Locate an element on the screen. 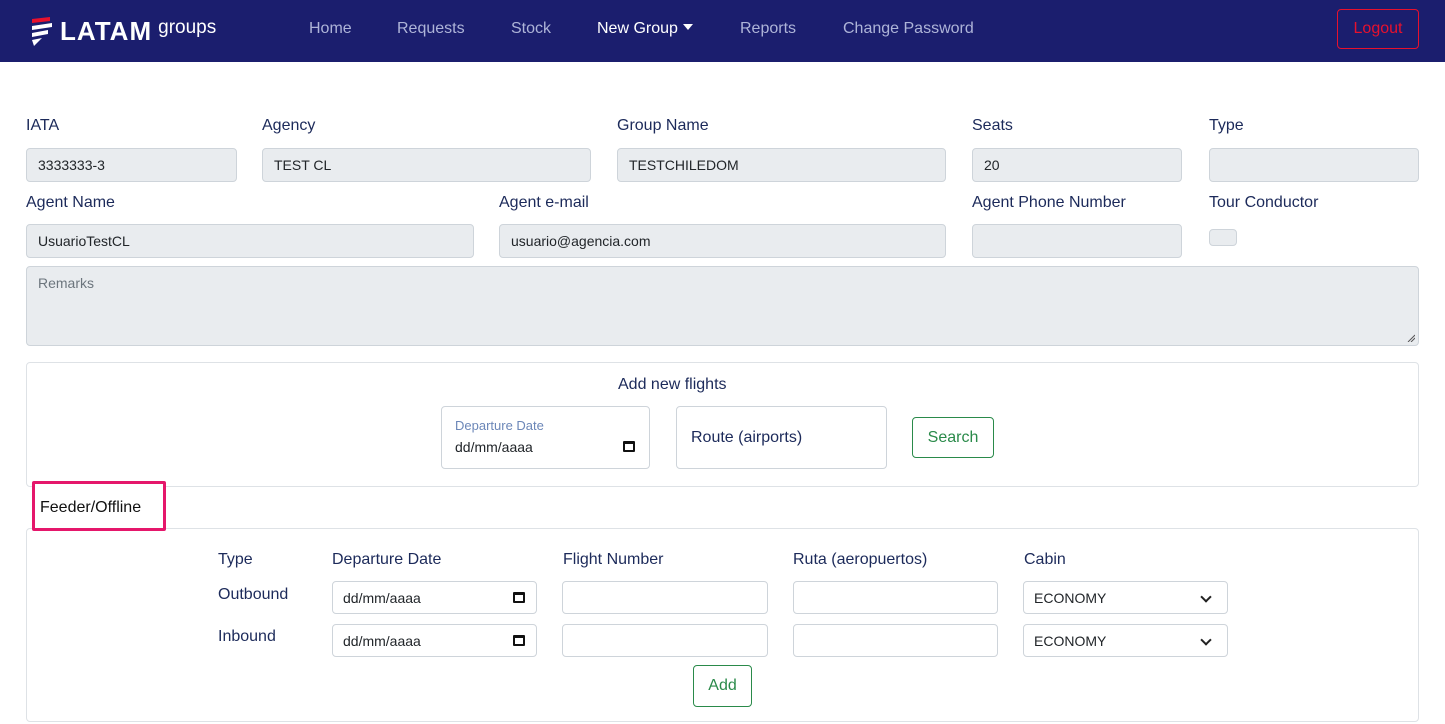 The height and width of the screenshot is (724, 1445). col-flight-header: Flight Number is located at coordinates (613, 559).